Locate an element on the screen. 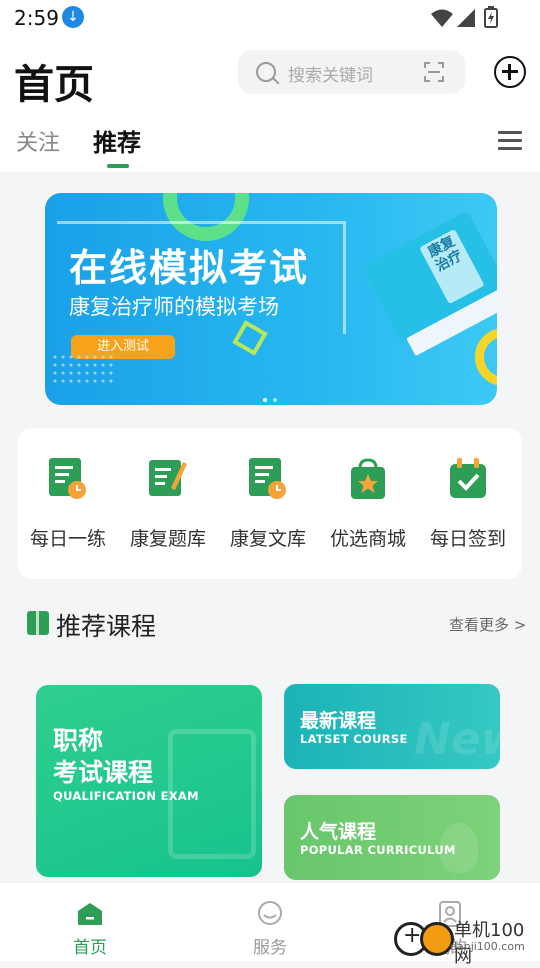 The width and height of the screenshot is (540, 968). quick-item-library: 康复文库 is located at coordinates (268, 508).